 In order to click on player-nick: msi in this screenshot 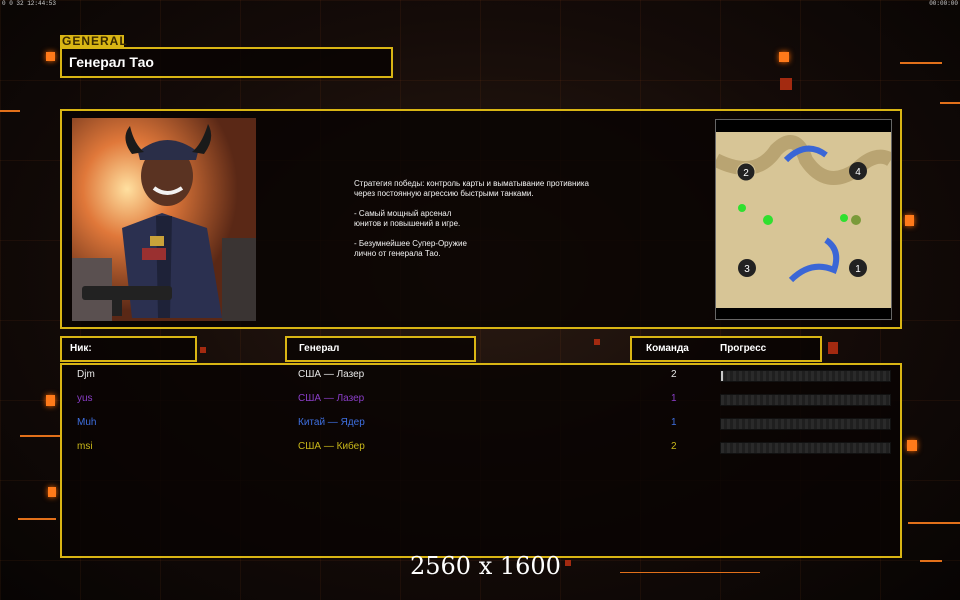, I will do `click(85, 446)`.